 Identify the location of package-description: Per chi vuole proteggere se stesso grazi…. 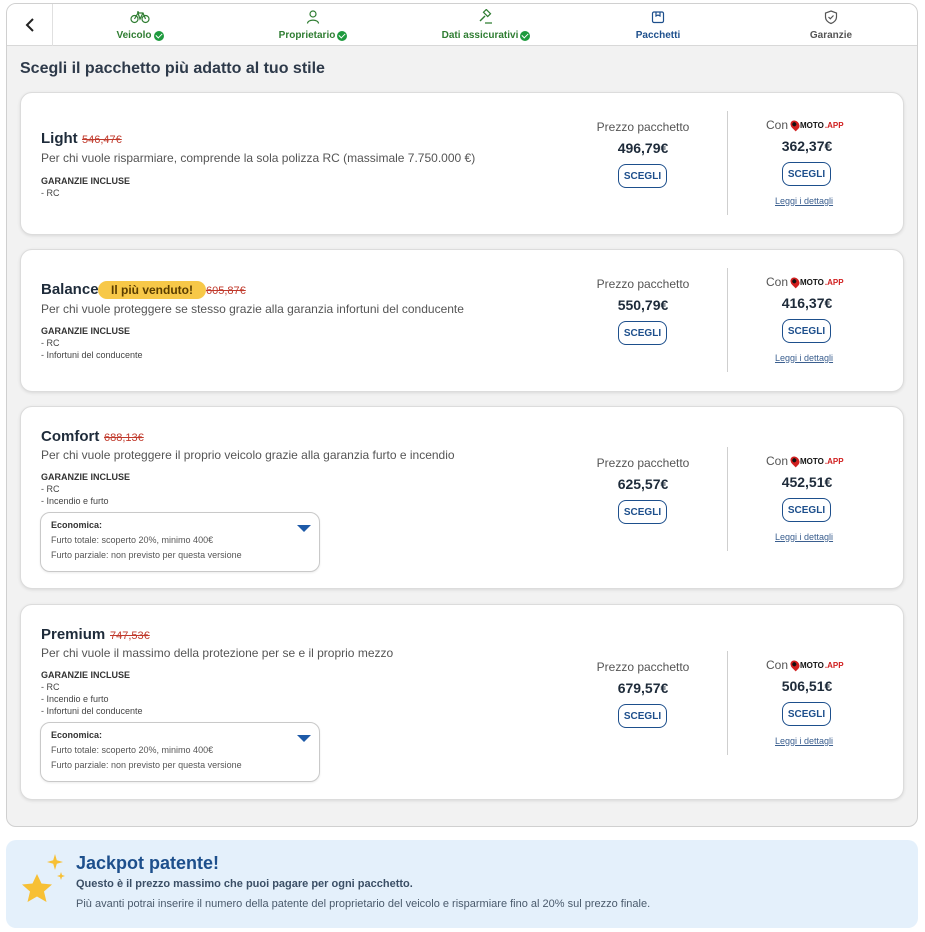
(252, 309).